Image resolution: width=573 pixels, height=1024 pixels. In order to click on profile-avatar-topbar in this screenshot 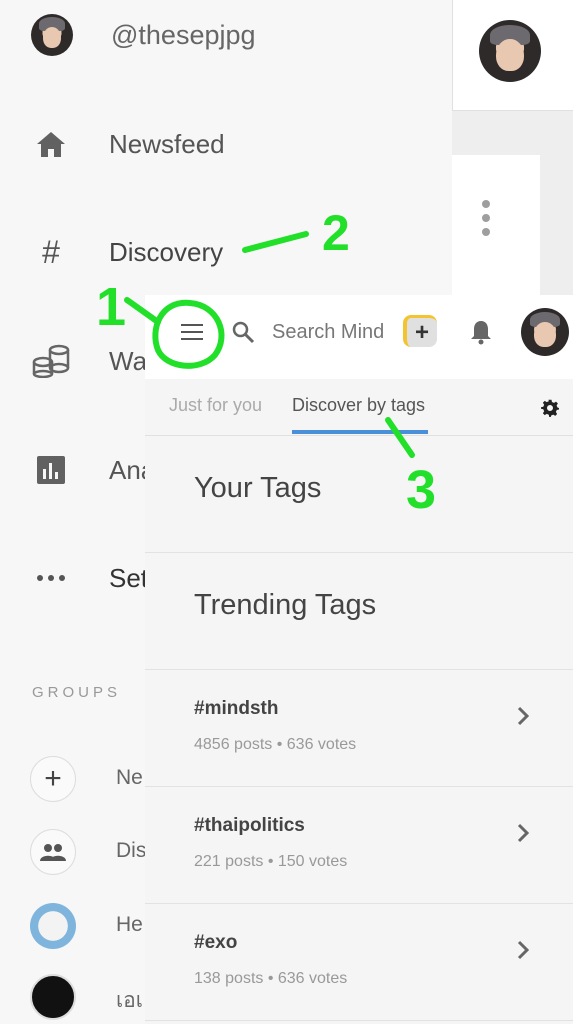, I will do `click(545, 332)`.